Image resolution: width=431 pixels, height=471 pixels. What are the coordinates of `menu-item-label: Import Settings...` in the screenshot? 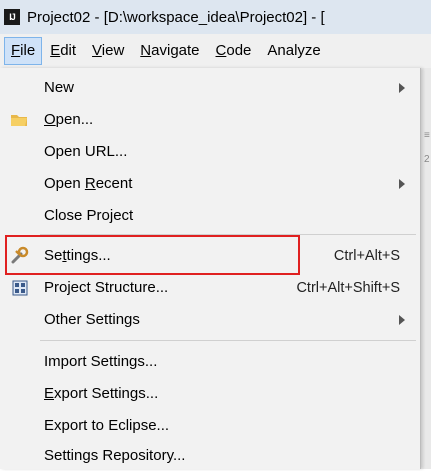 It's located at (101, 361).